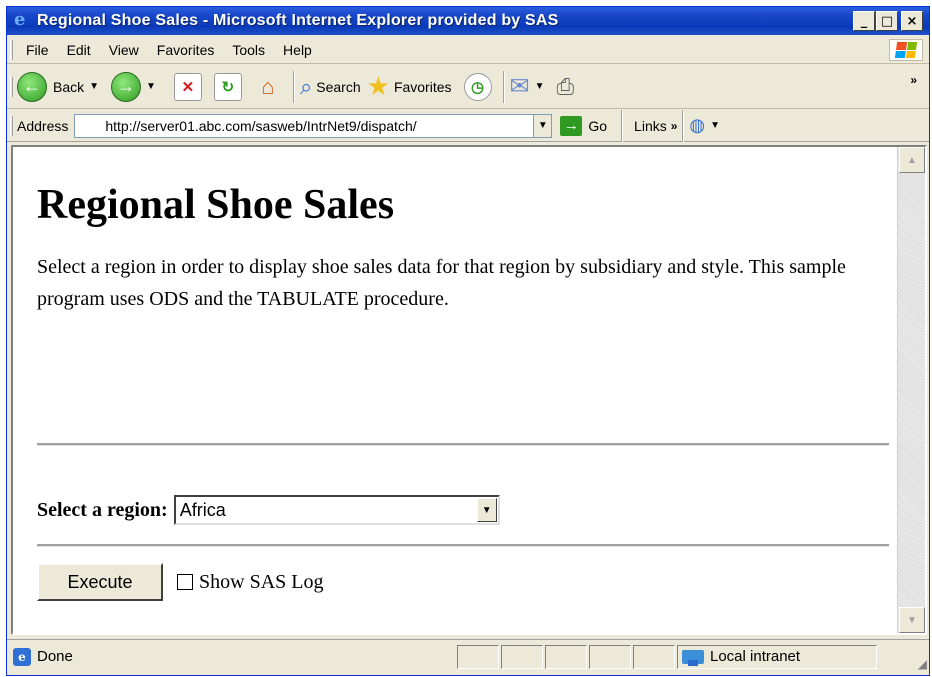 The height and width of the screenshot is (677, 932). I want to click on home-icon: ⌂, so click(268, 87).